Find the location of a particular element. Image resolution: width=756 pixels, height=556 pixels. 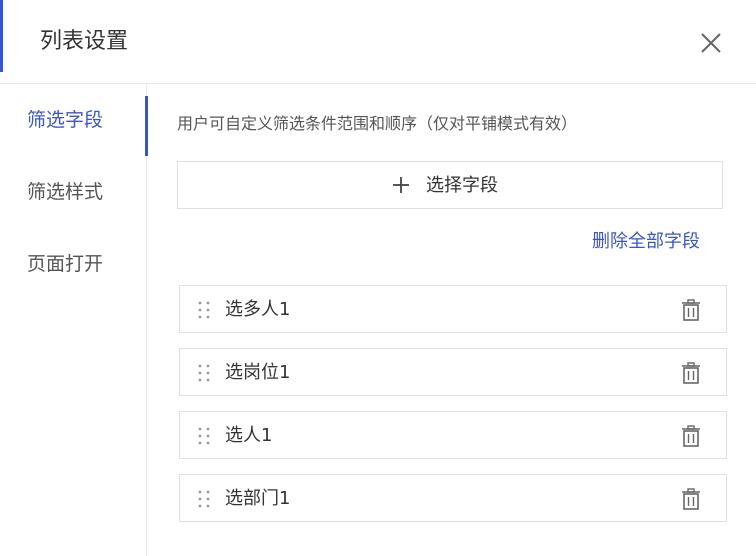

field-row: 选部门1 is located at coordinates (453, 498).